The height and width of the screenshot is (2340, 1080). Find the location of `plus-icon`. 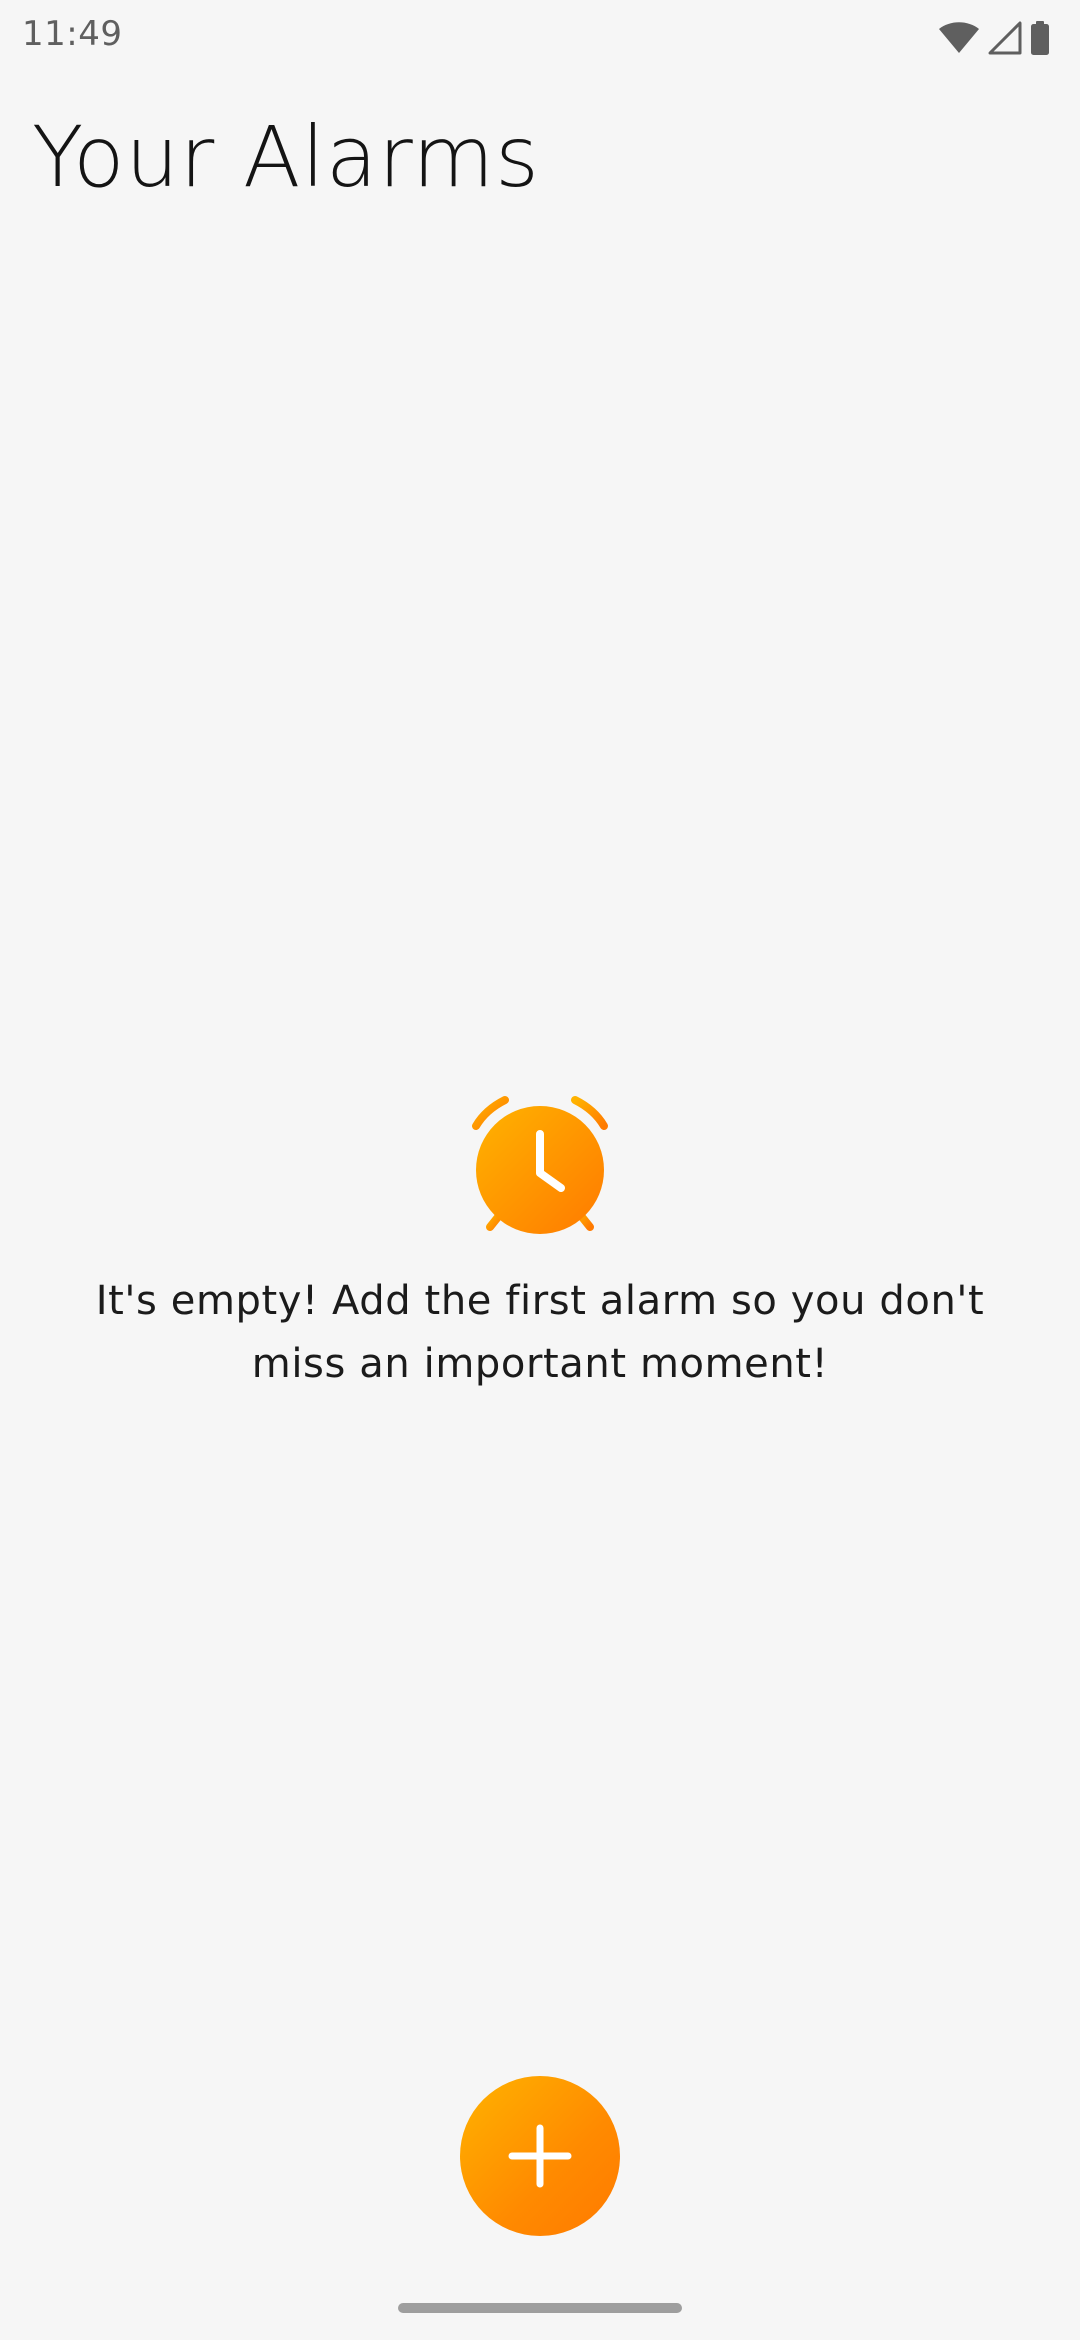

plus-icon is located at coordinates (540, 2156).